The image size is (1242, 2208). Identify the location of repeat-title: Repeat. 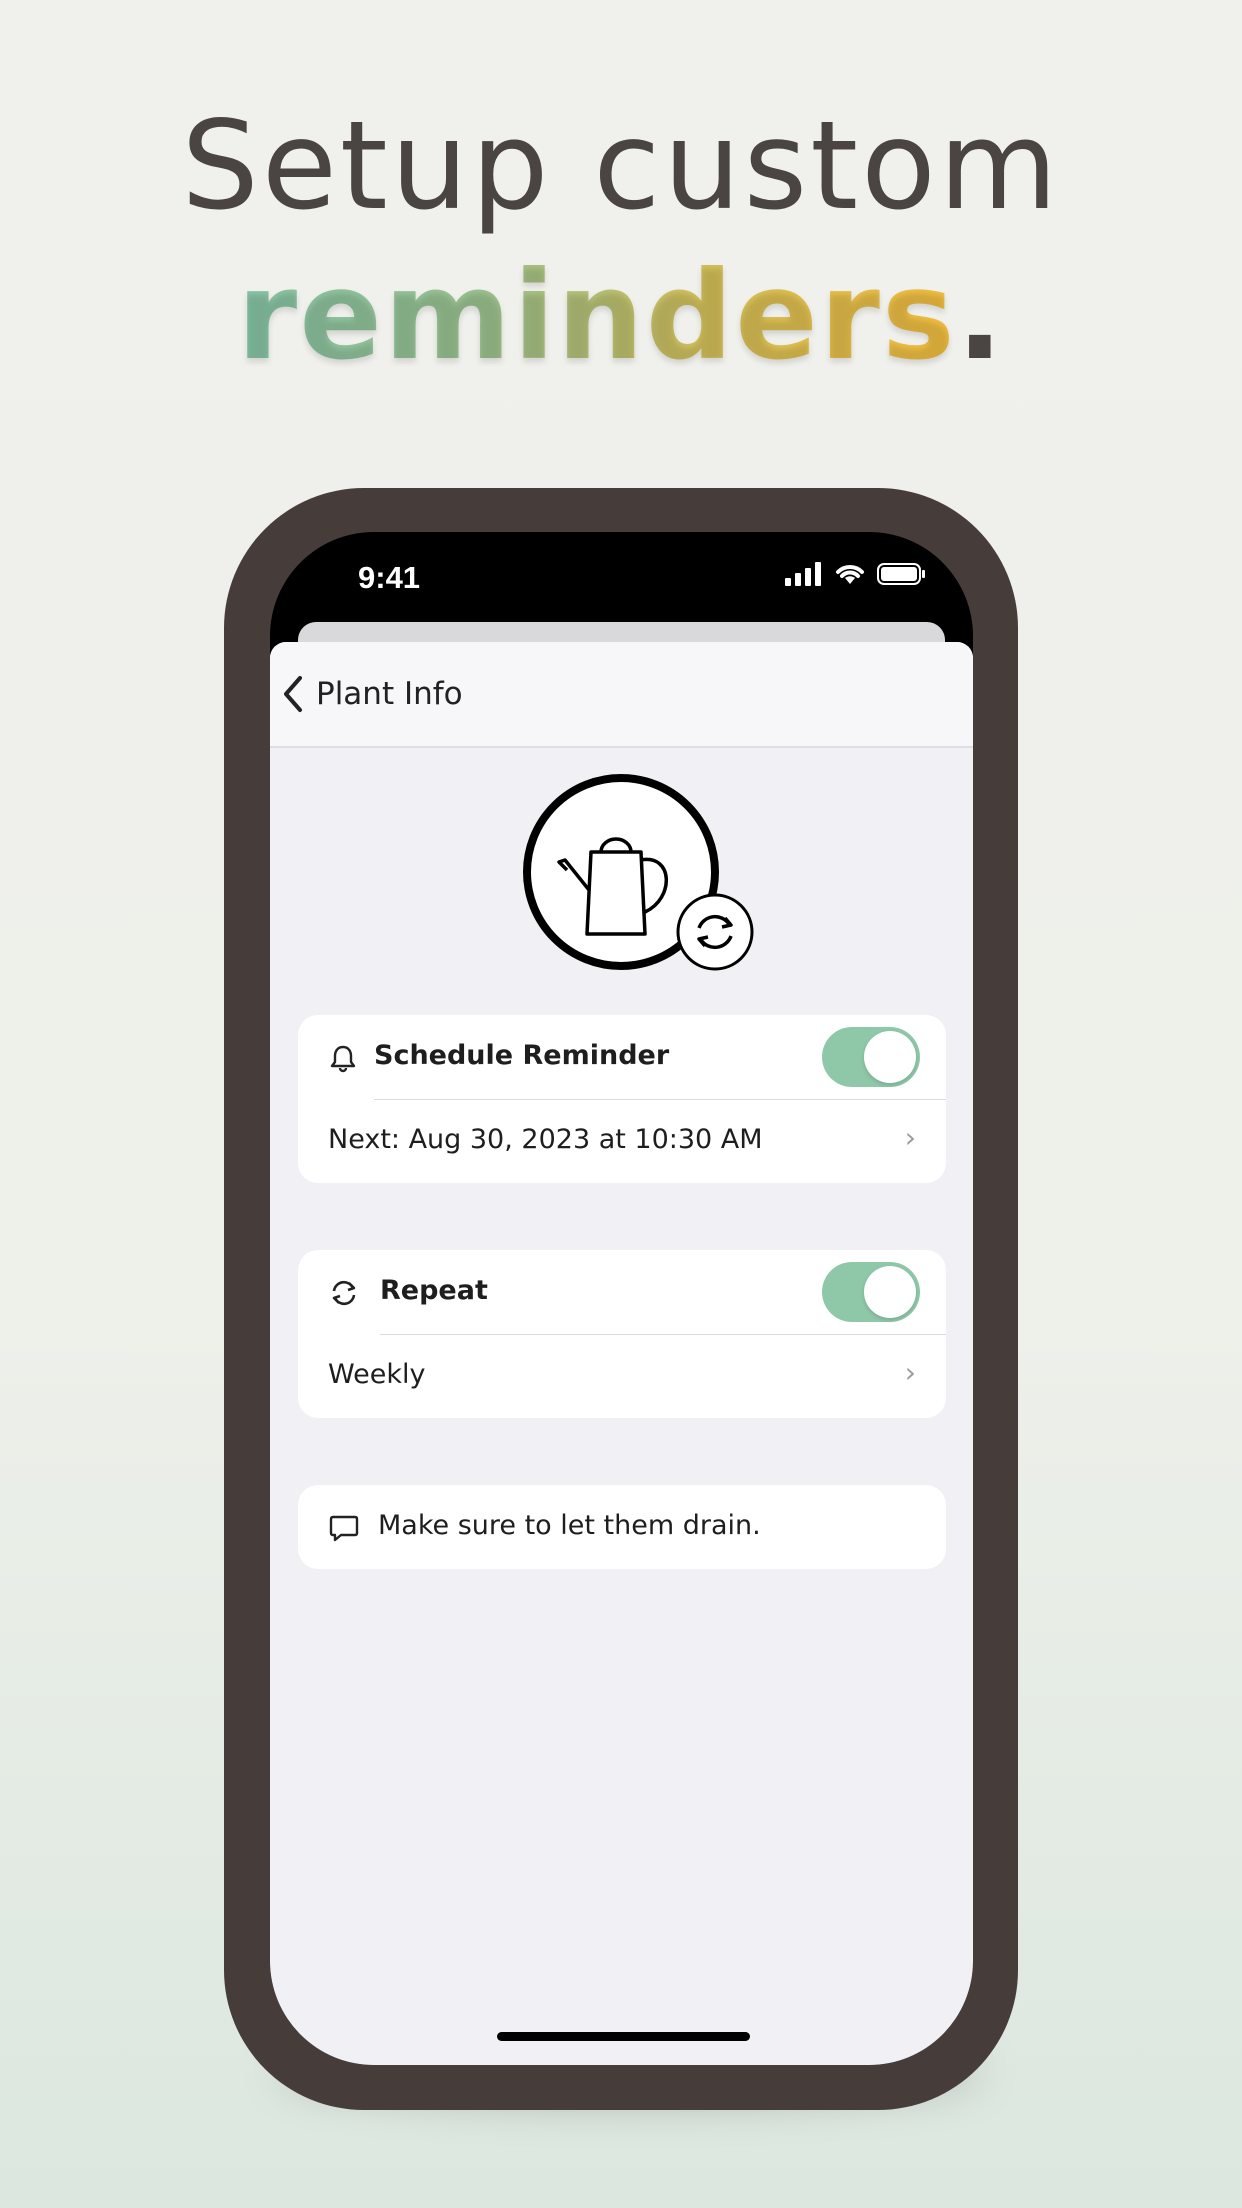
(434, 1290).